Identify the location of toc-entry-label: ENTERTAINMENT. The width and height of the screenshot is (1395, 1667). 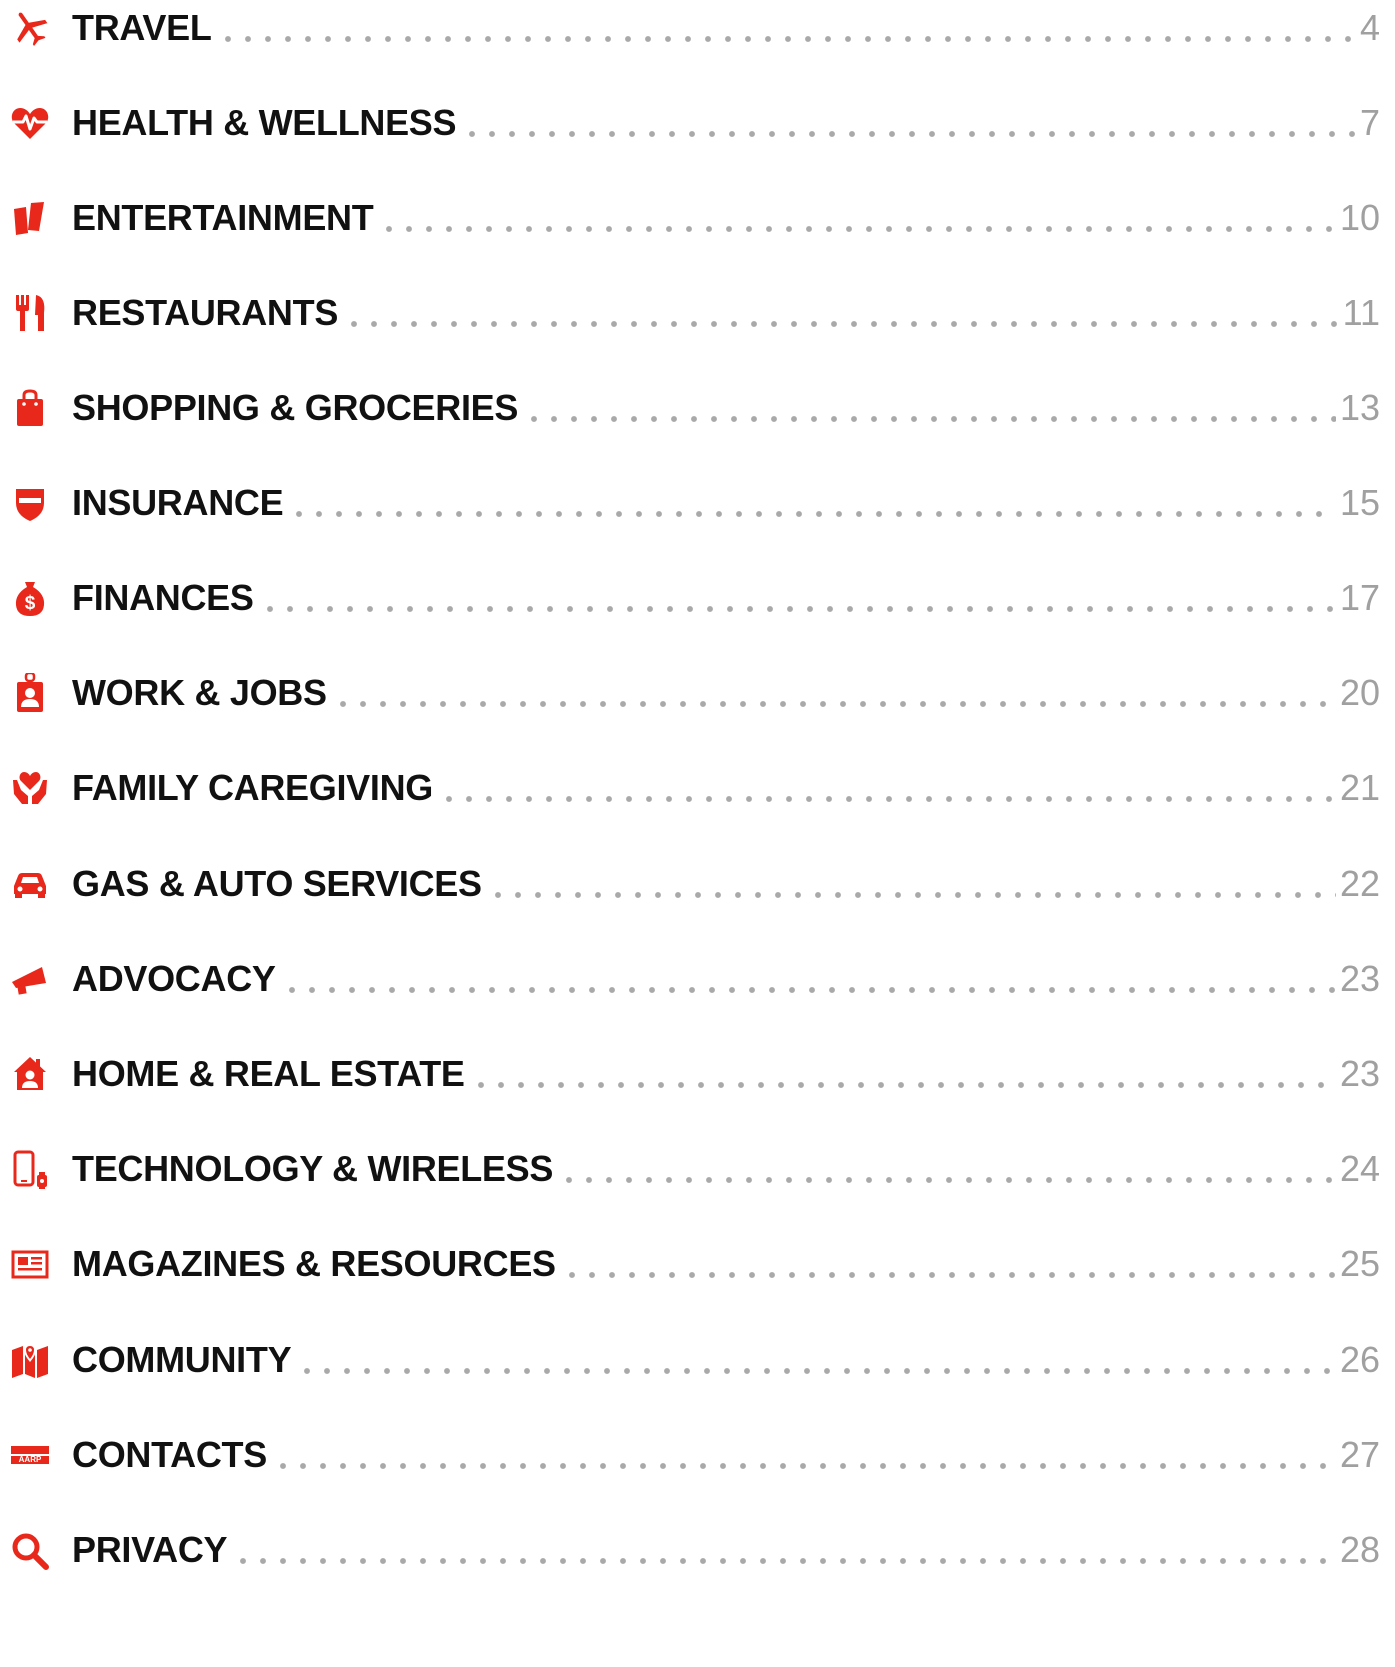
(223, 217).